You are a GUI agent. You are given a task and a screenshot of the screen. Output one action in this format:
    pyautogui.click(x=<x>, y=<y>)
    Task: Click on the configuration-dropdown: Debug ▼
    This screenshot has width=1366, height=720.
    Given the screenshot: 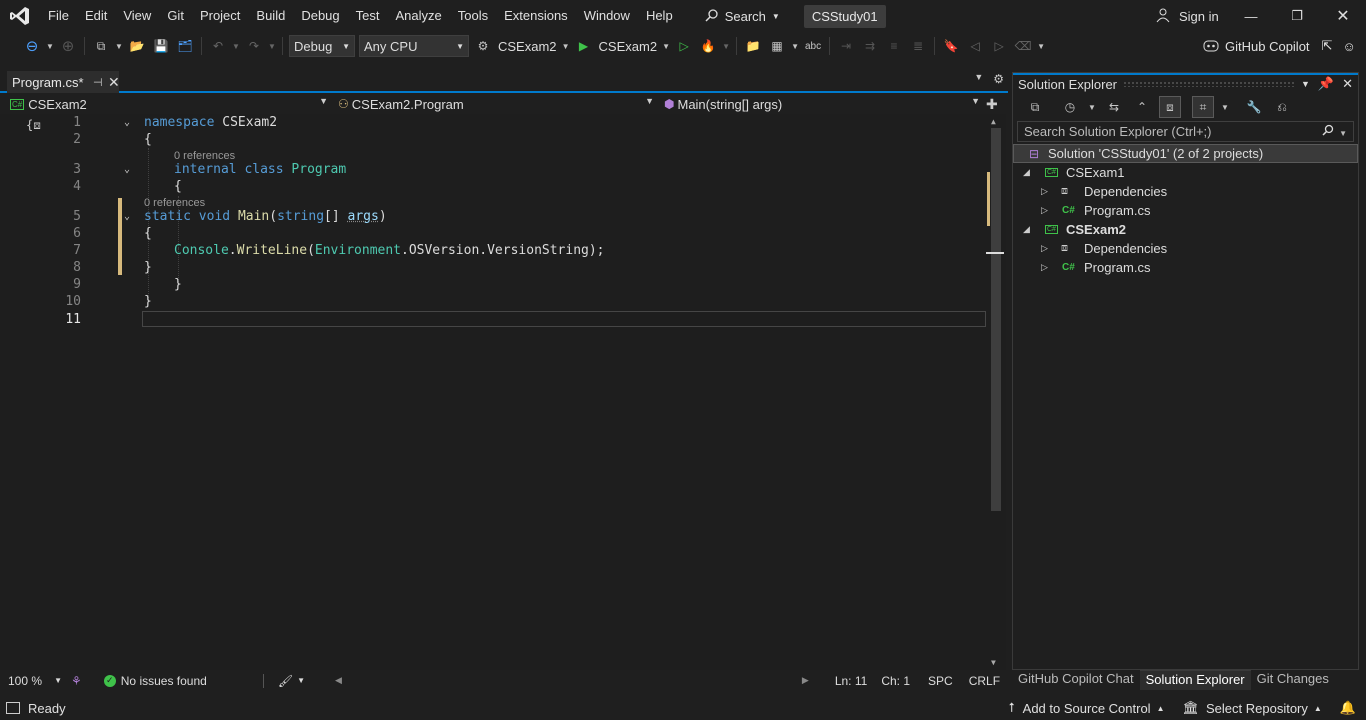 What is the action you would take?
    pyautogui.click(x=322, y=46)
    